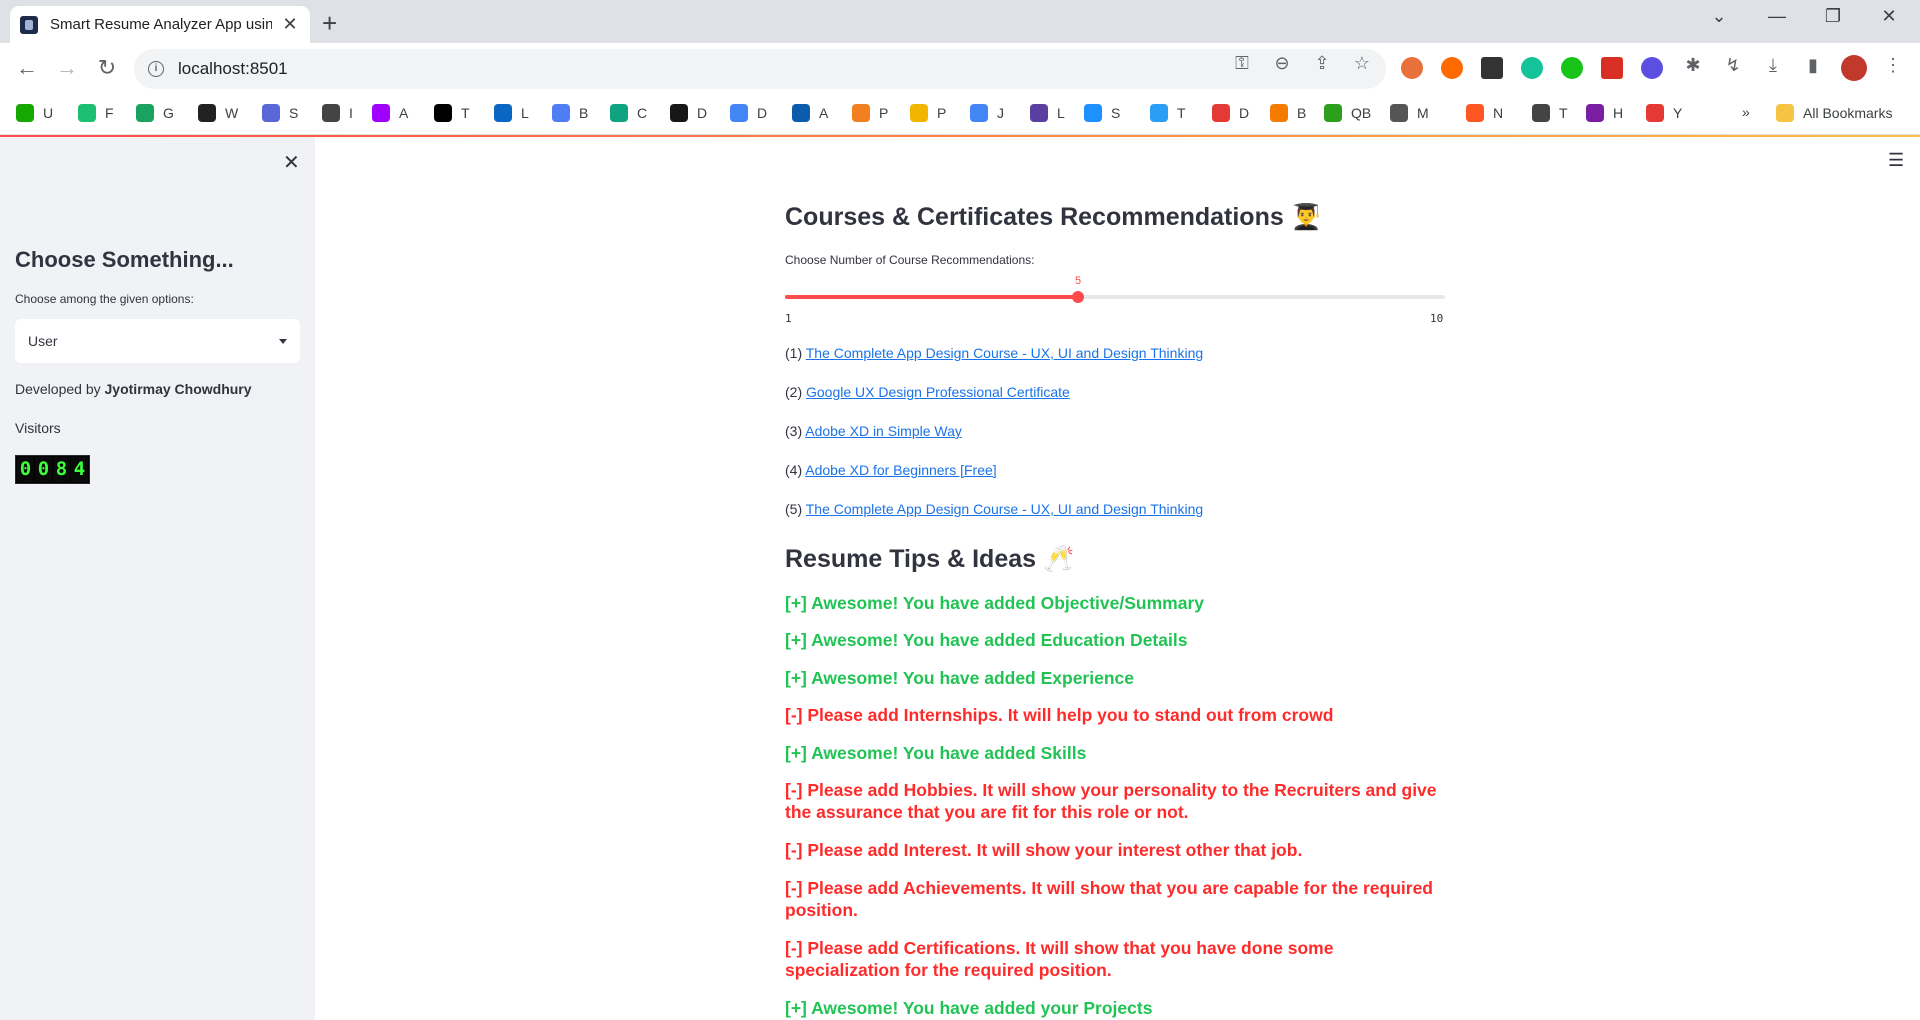 This screenshot has height=1020, width=1920. I want to click on restore-button: ❐, so click(1833, 16).